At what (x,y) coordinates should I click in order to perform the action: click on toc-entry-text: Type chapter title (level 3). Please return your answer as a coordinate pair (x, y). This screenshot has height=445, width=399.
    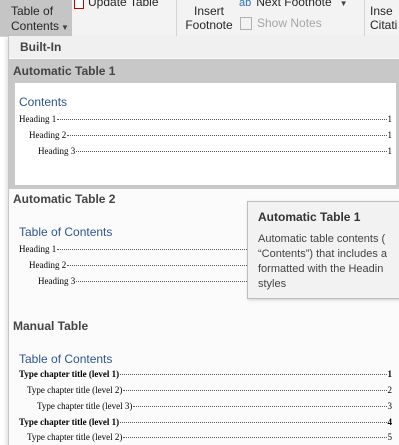
    Looking at the image, I should click on (85, 406).